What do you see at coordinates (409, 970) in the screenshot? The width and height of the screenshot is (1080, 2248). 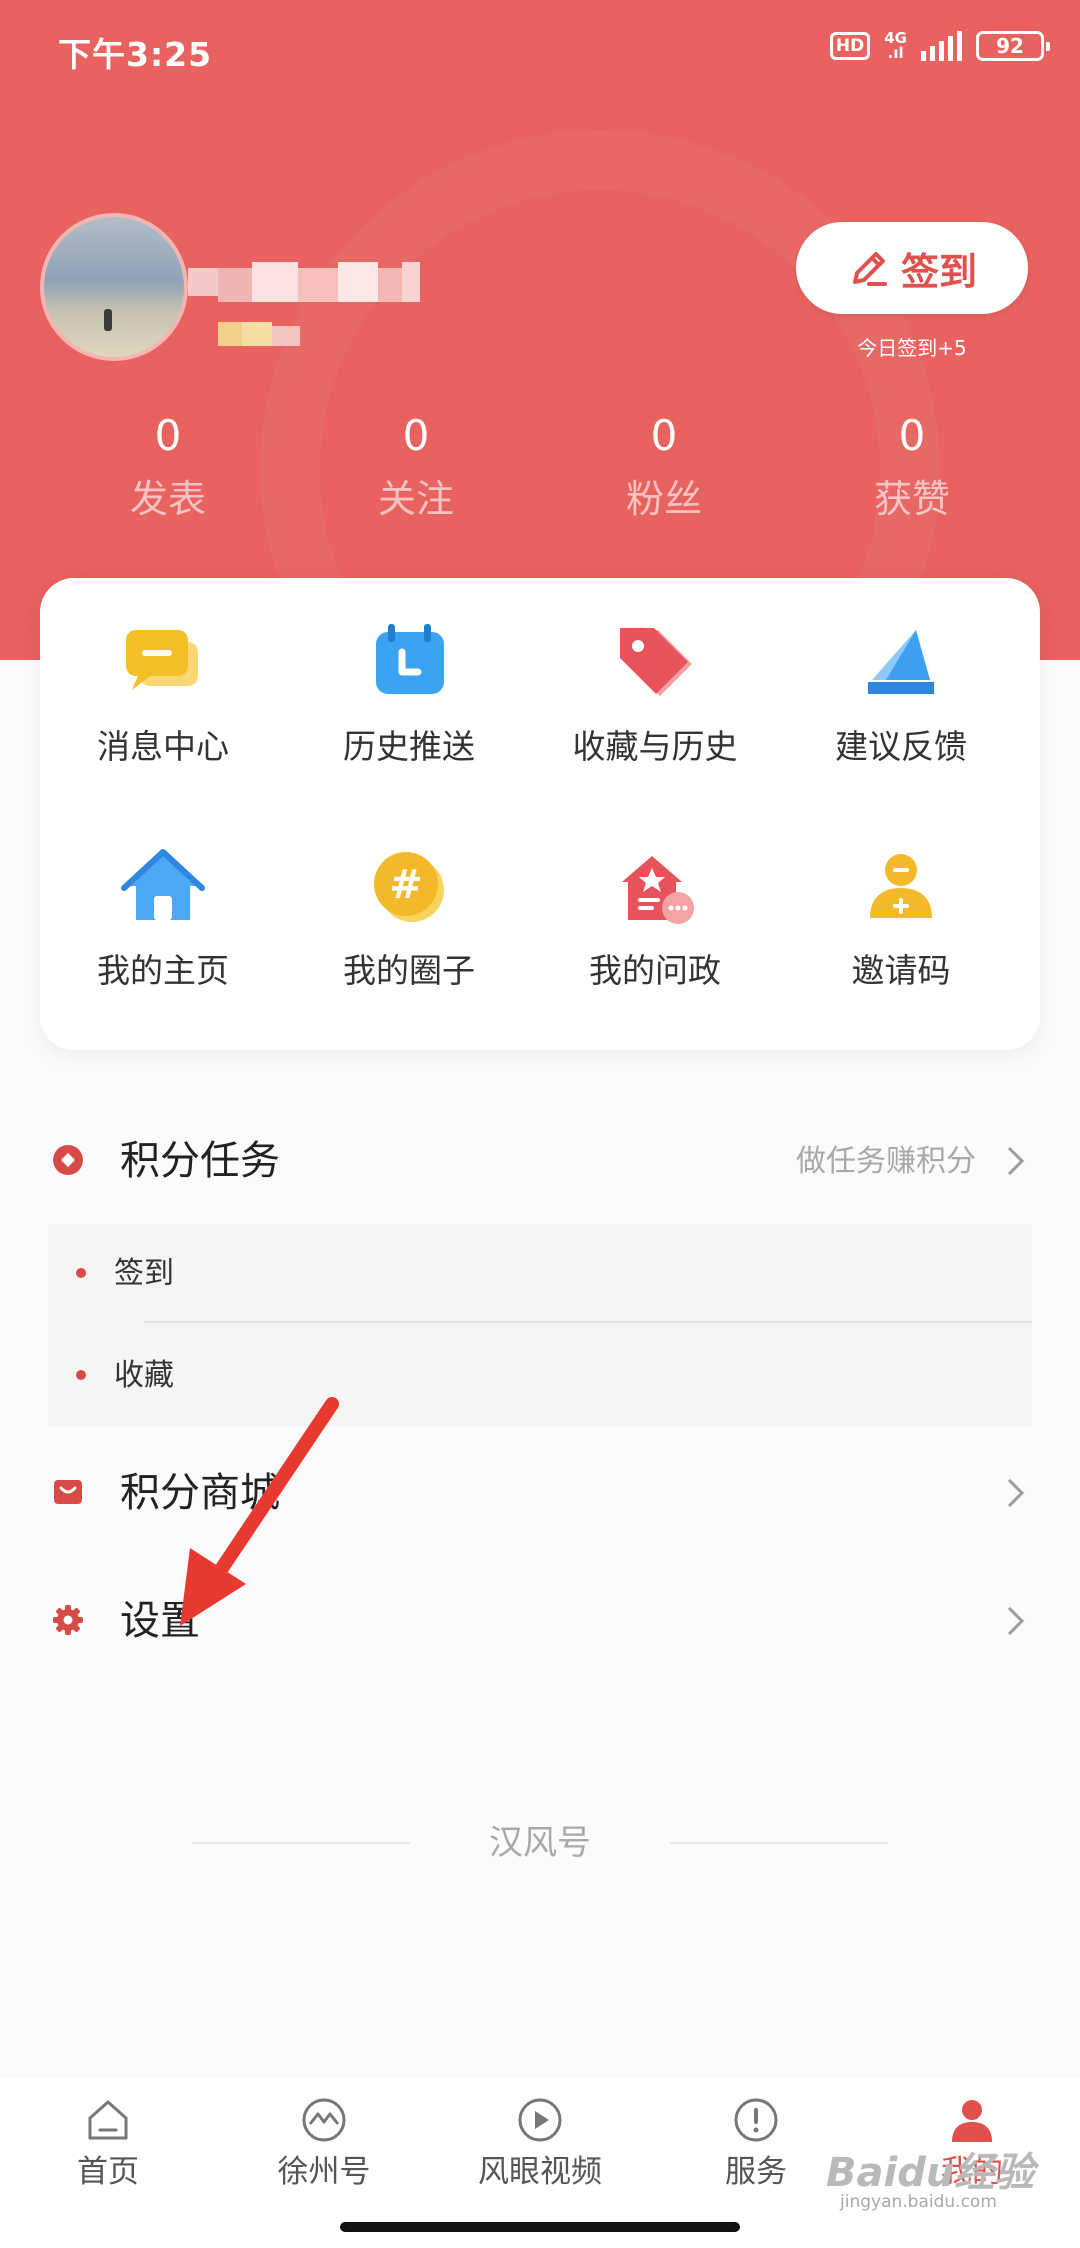 I see `grid-label: 我的圈子` at bounding box center [409, 970].